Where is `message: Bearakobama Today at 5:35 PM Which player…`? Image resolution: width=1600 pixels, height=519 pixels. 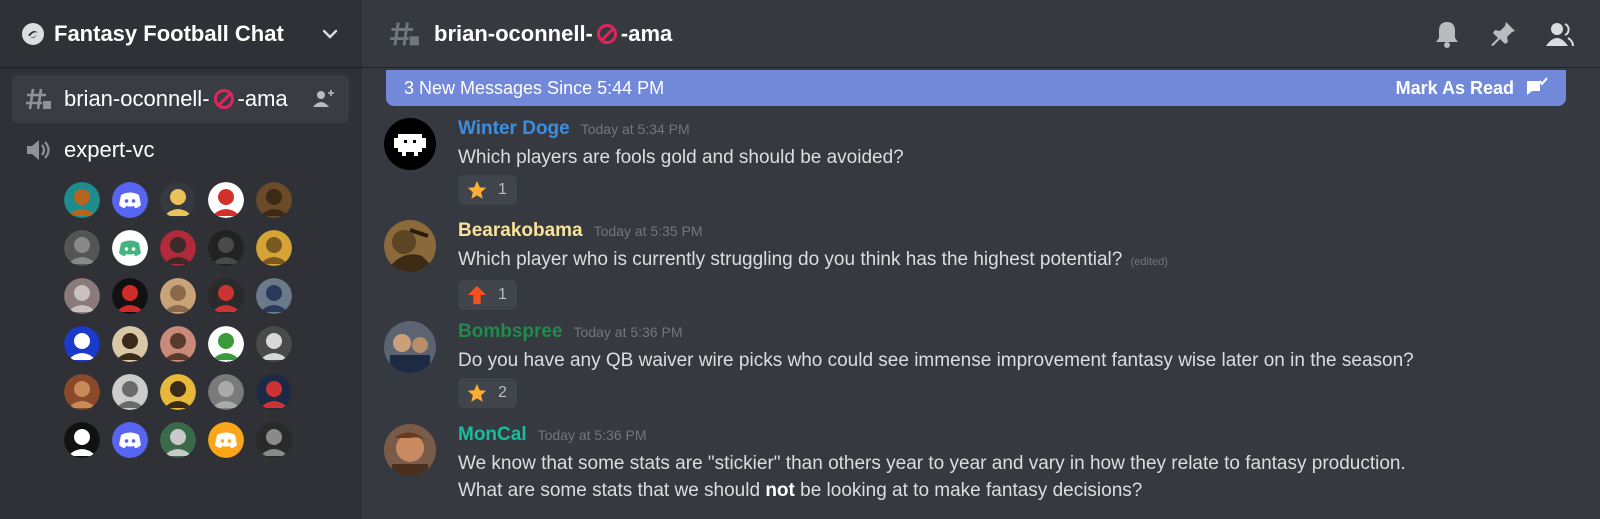
message: Bearakobama Today at 5:35 PM Which player… is located at coordinates (984, 265).